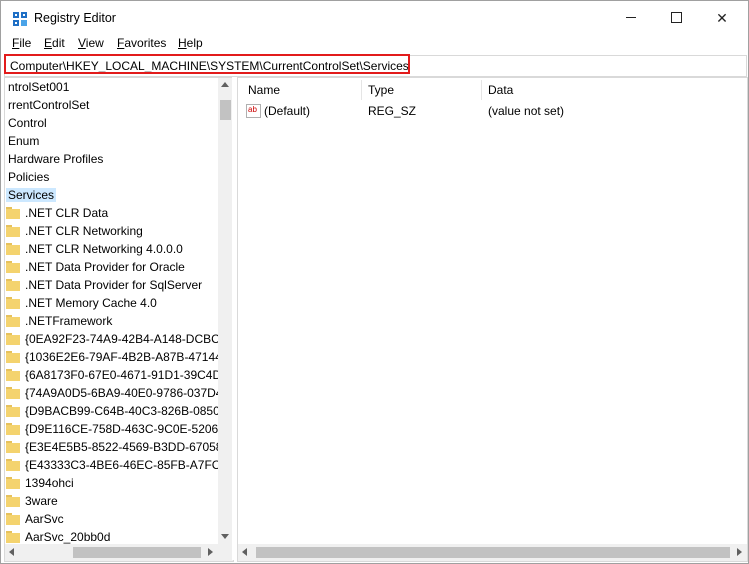 Image resolution: width=749 pixels, height=564 pixels. I want to click on close-icon: ✕, so click(722, 18).